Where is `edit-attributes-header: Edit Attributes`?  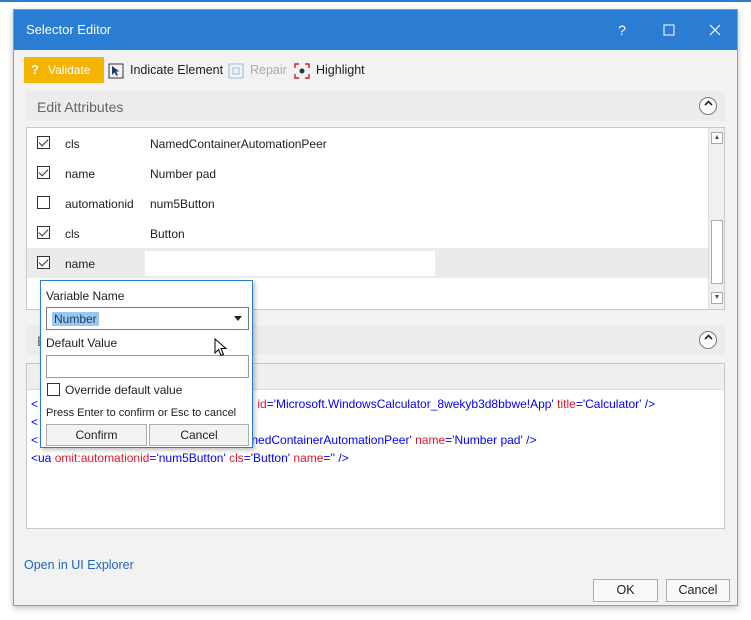
edit-attributes-header: Edit Attributes is located at coordinates (375, 106).